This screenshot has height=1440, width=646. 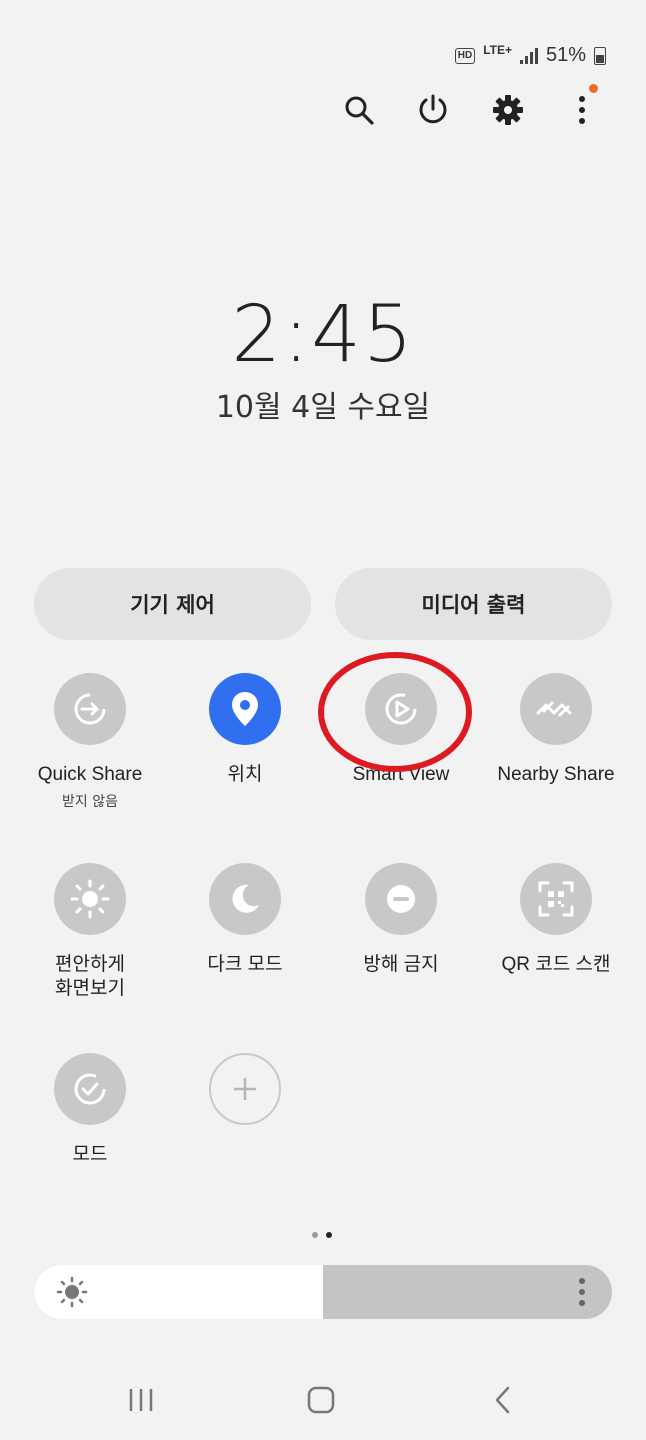 What do you see at coordinates (90, 709) in the screenshot?
I see `quick-share-icon` at bounding box center [90, 709].